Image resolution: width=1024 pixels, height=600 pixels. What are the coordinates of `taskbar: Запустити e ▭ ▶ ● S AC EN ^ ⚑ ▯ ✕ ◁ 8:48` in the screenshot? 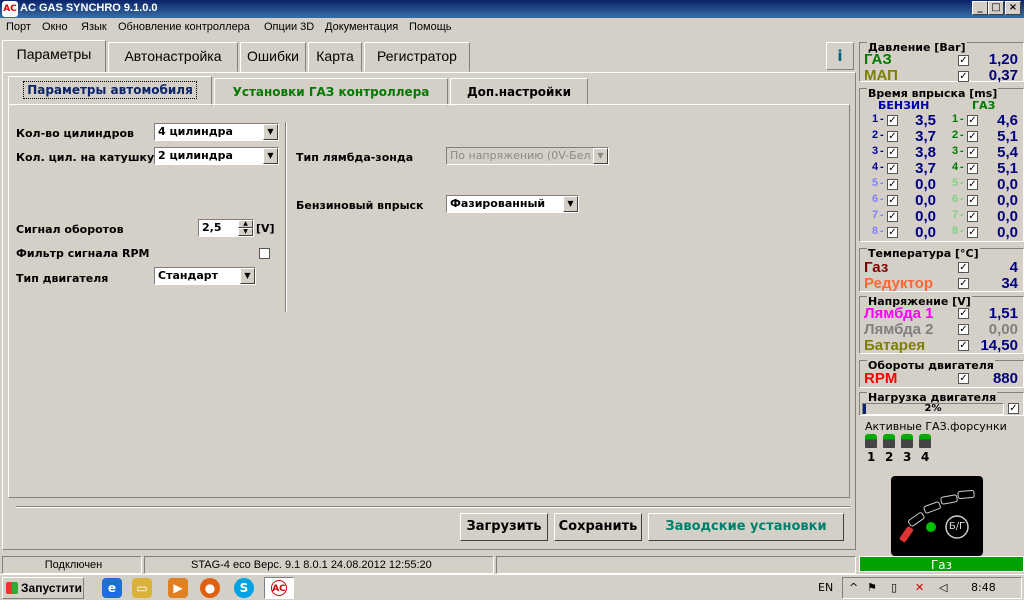 It's located at (512, 587).